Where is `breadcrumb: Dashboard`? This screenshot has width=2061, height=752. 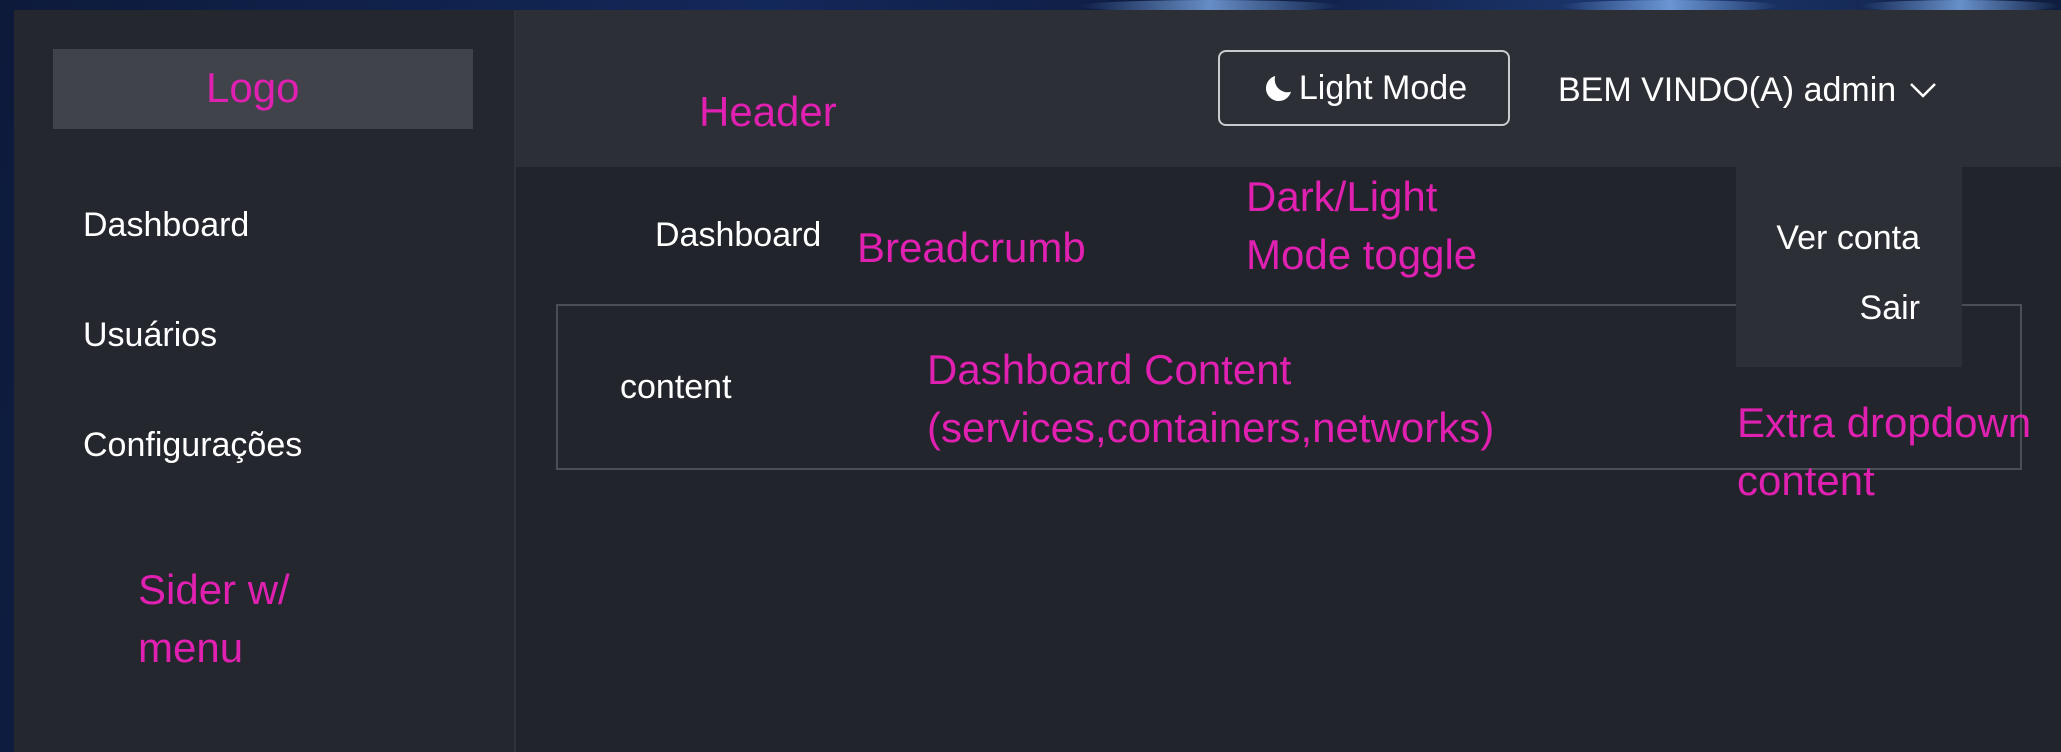 breadcrumb: Dashboard is located at coordinates (738, 235).